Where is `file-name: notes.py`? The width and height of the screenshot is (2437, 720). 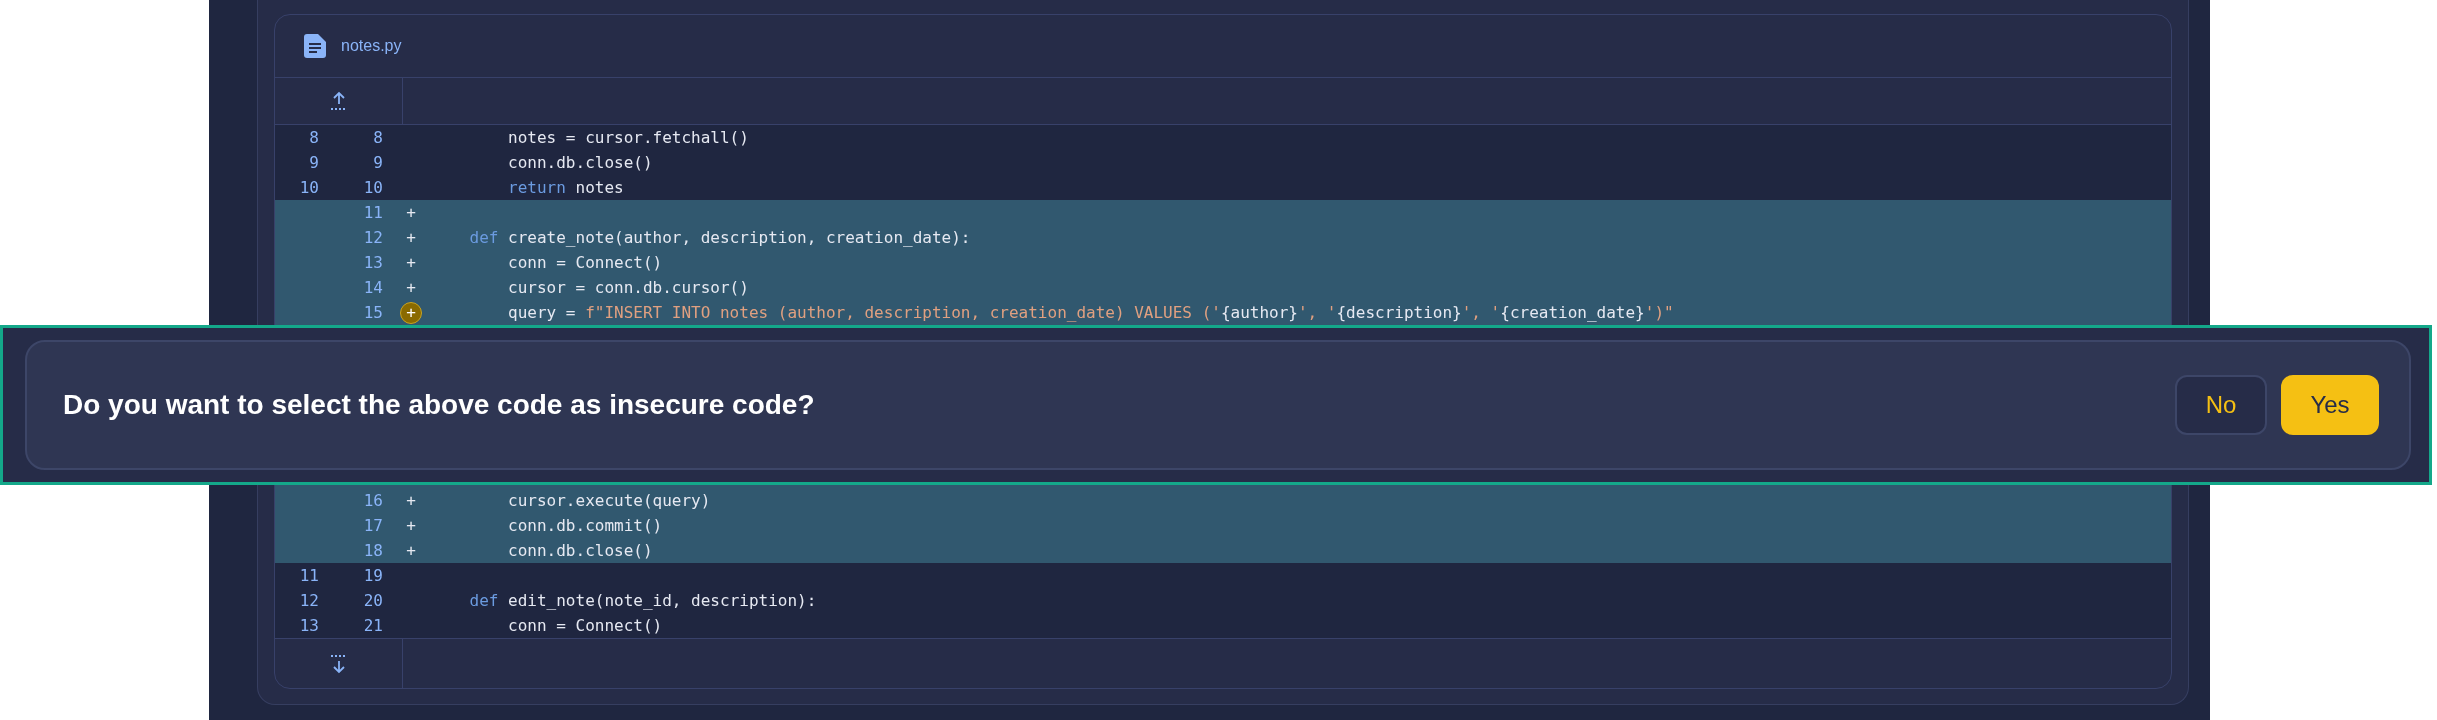
file-name: notes.py is located at coordinates (371, 46).